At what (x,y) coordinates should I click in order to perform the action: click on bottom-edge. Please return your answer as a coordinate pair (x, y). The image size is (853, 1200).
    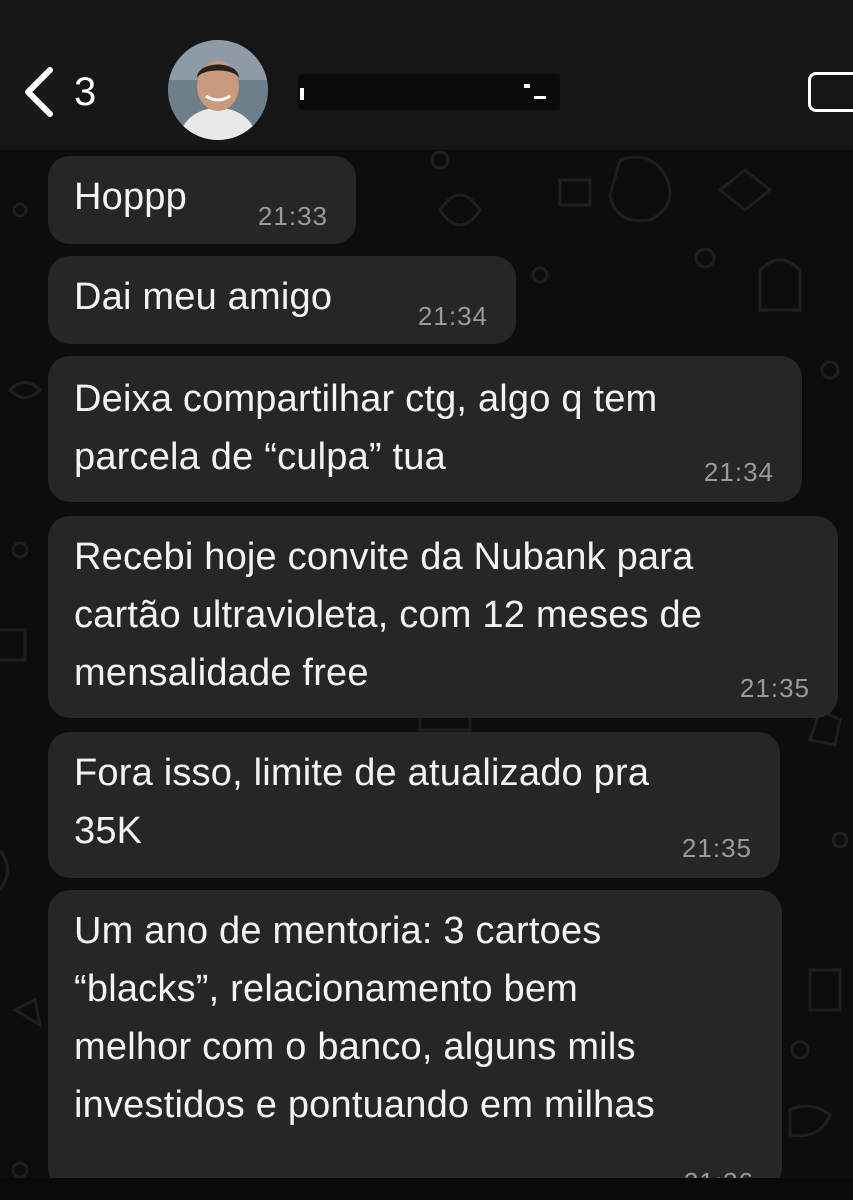
    Looking at the image, I should click on (426, 1189).